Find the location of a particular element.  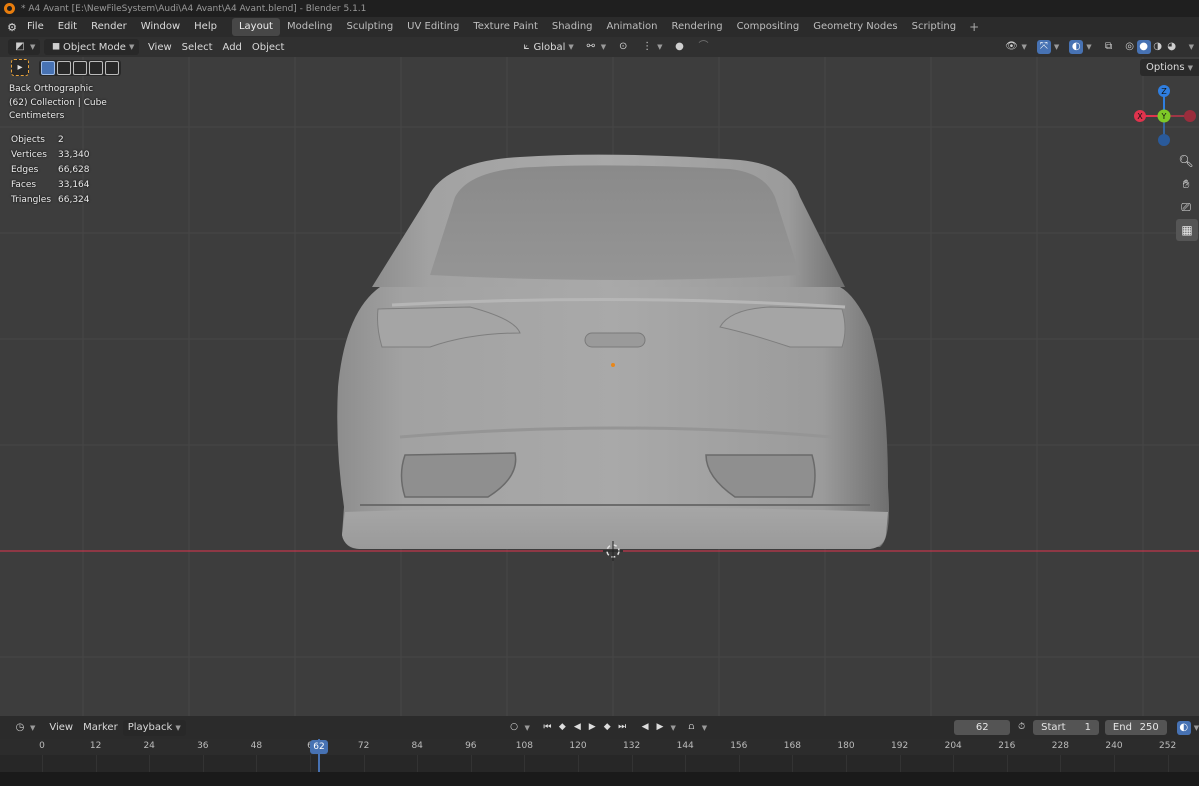

timeline-overlay-icon: ◐ is located at coordinates (1183, 727).